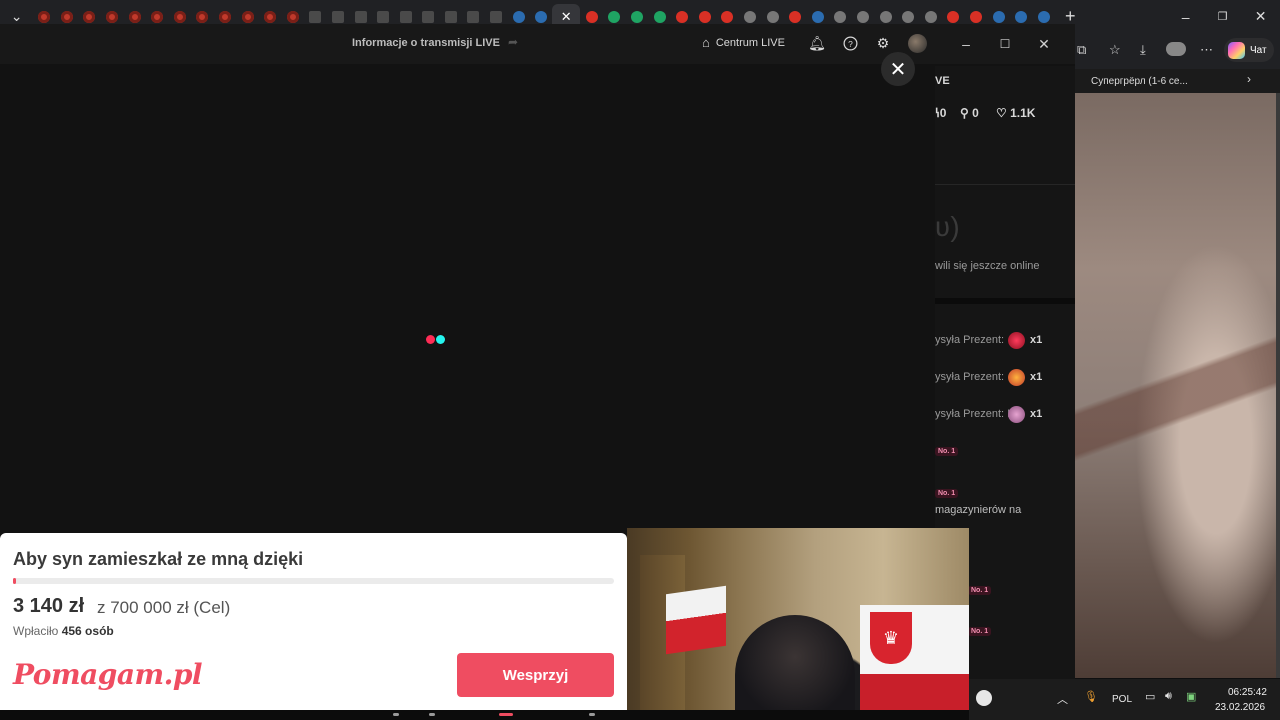 Image resolution: width=1280 pixels, height=720 pixels. I want to click on volume-icon: 🔊︎, so click(1168, 696).